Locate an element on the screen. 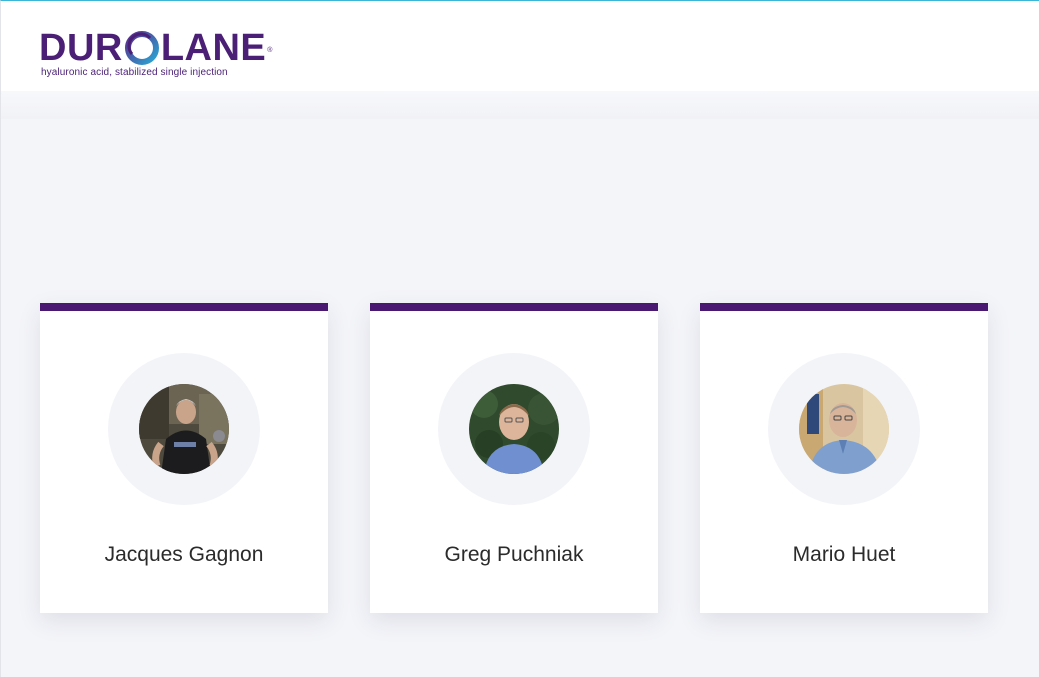 This screenshot has width=1039, height=677. testimonial-name: Greg Puchniak is located at coordinates (514, 554).